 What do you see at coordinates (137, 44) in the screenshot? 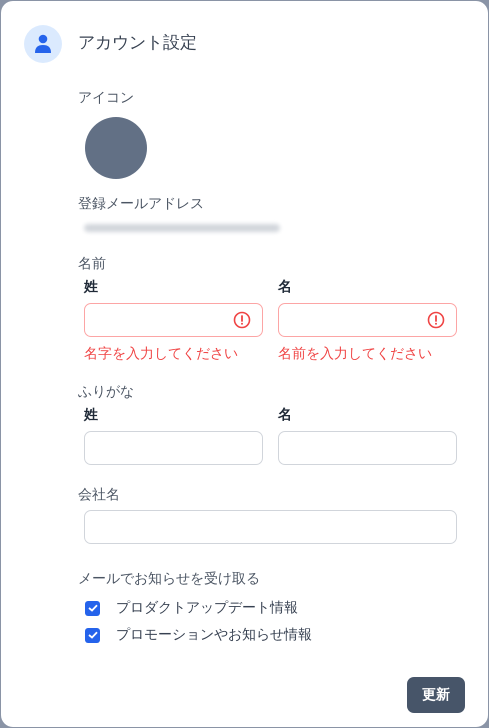
I see `dialog-title: アカウント設定` at bounding box center [137, 44].